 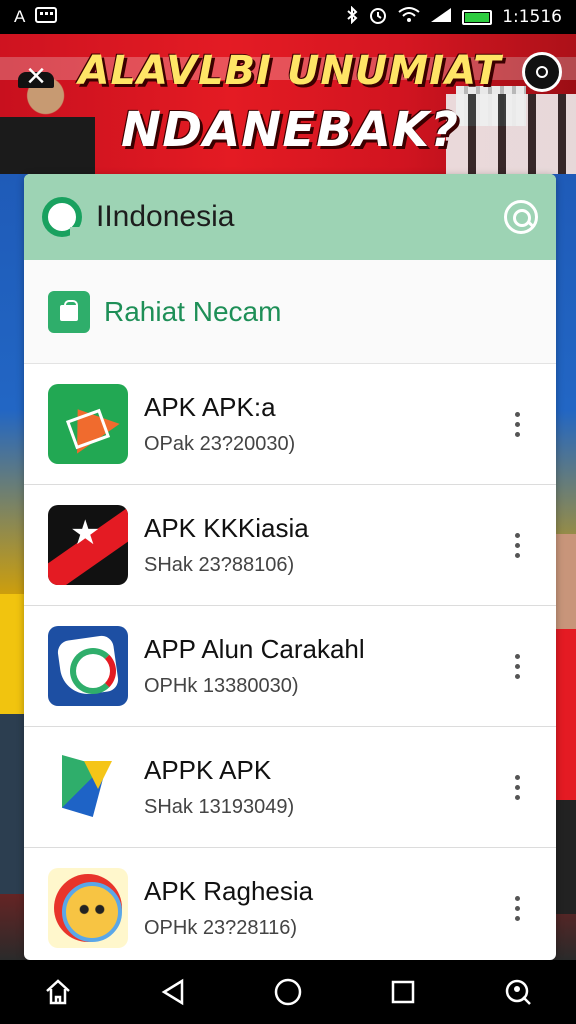 I want to click on app-meta: SHak 23?88106), so click(x=219, y=565).